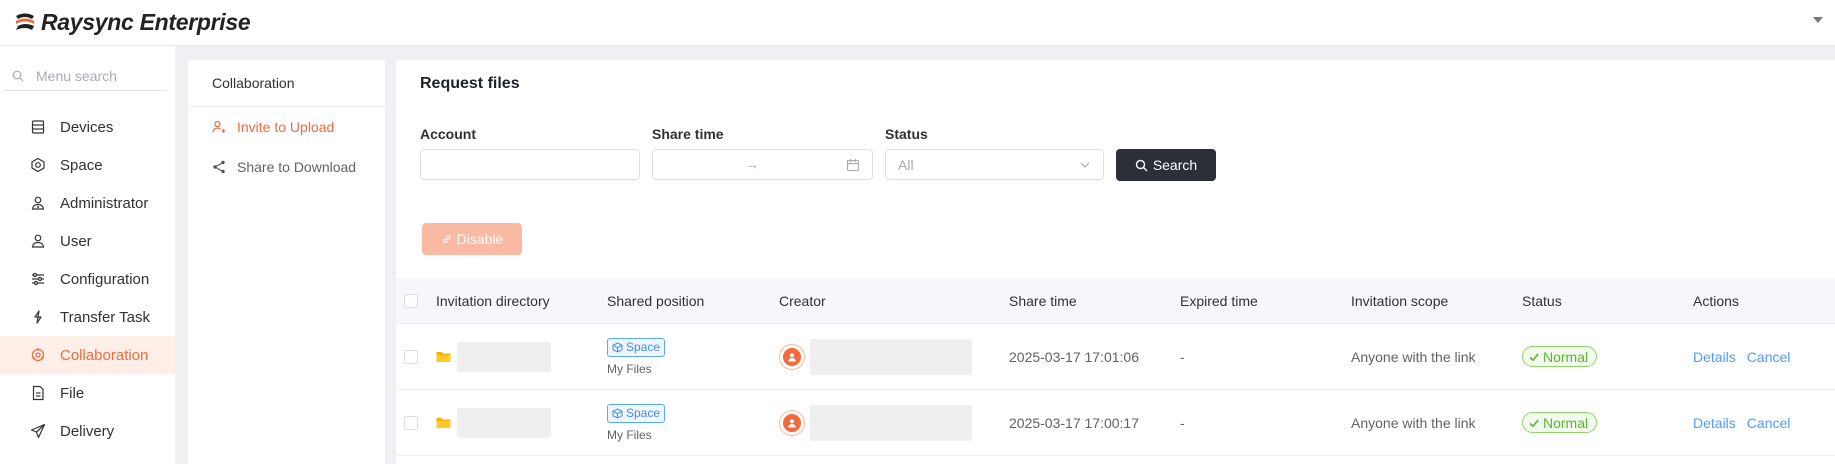 Image resolution: width=1835 pixels, height=464 pixels. What do you see at coordinates (104, 203) in the screenshot?
I see `sidebar-item-label: Administrator` at bounding box center [104, 203].